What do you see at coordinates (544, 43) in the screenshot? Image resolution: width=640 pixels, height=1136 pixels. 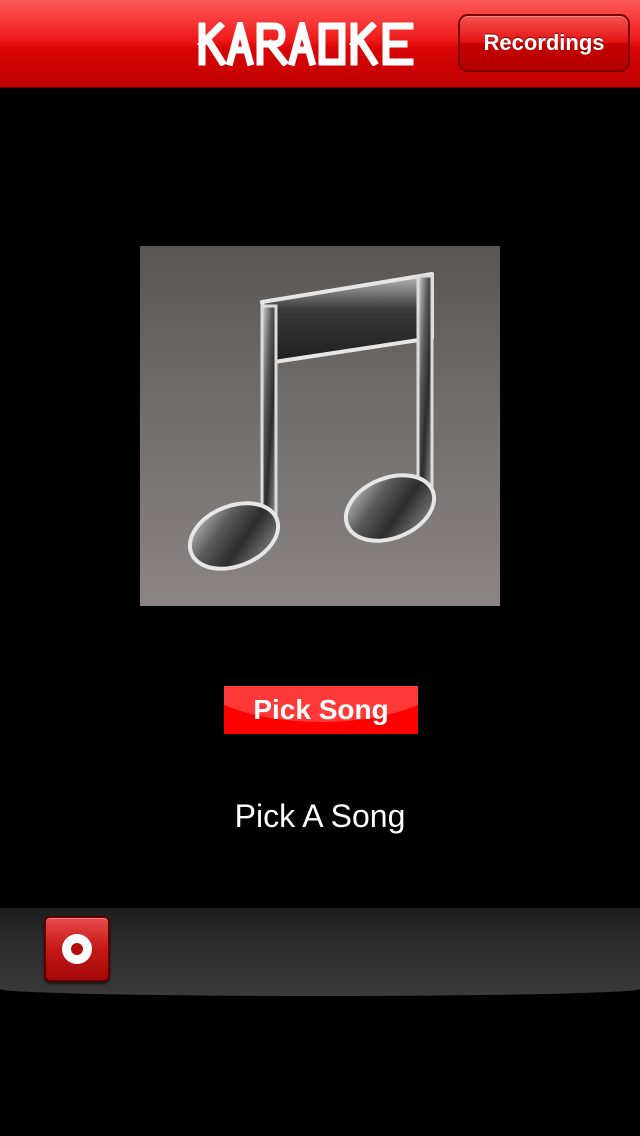 I see `recordings-button: Recordings` at bounding box center [544, 43].